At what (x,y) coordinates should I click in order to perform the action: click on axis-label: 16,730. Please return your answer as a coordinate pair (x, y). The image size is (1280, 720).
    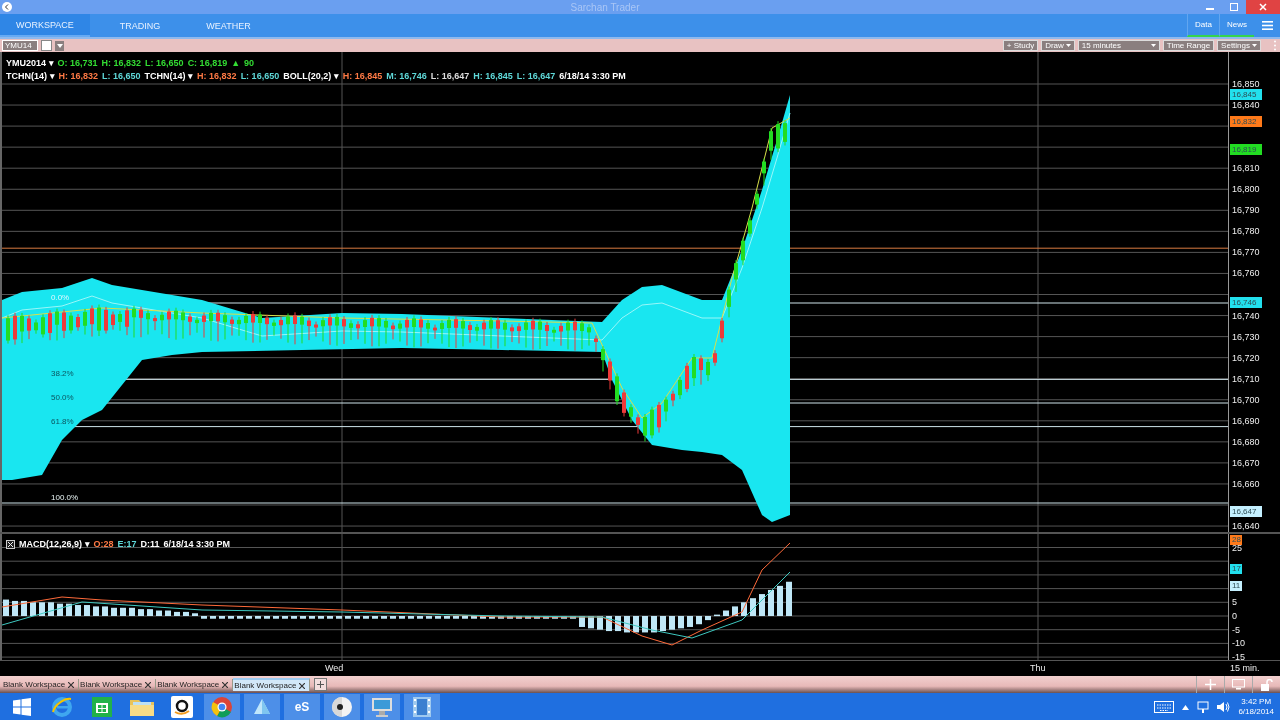
    Looking at the image, I should click on (1246, 336).